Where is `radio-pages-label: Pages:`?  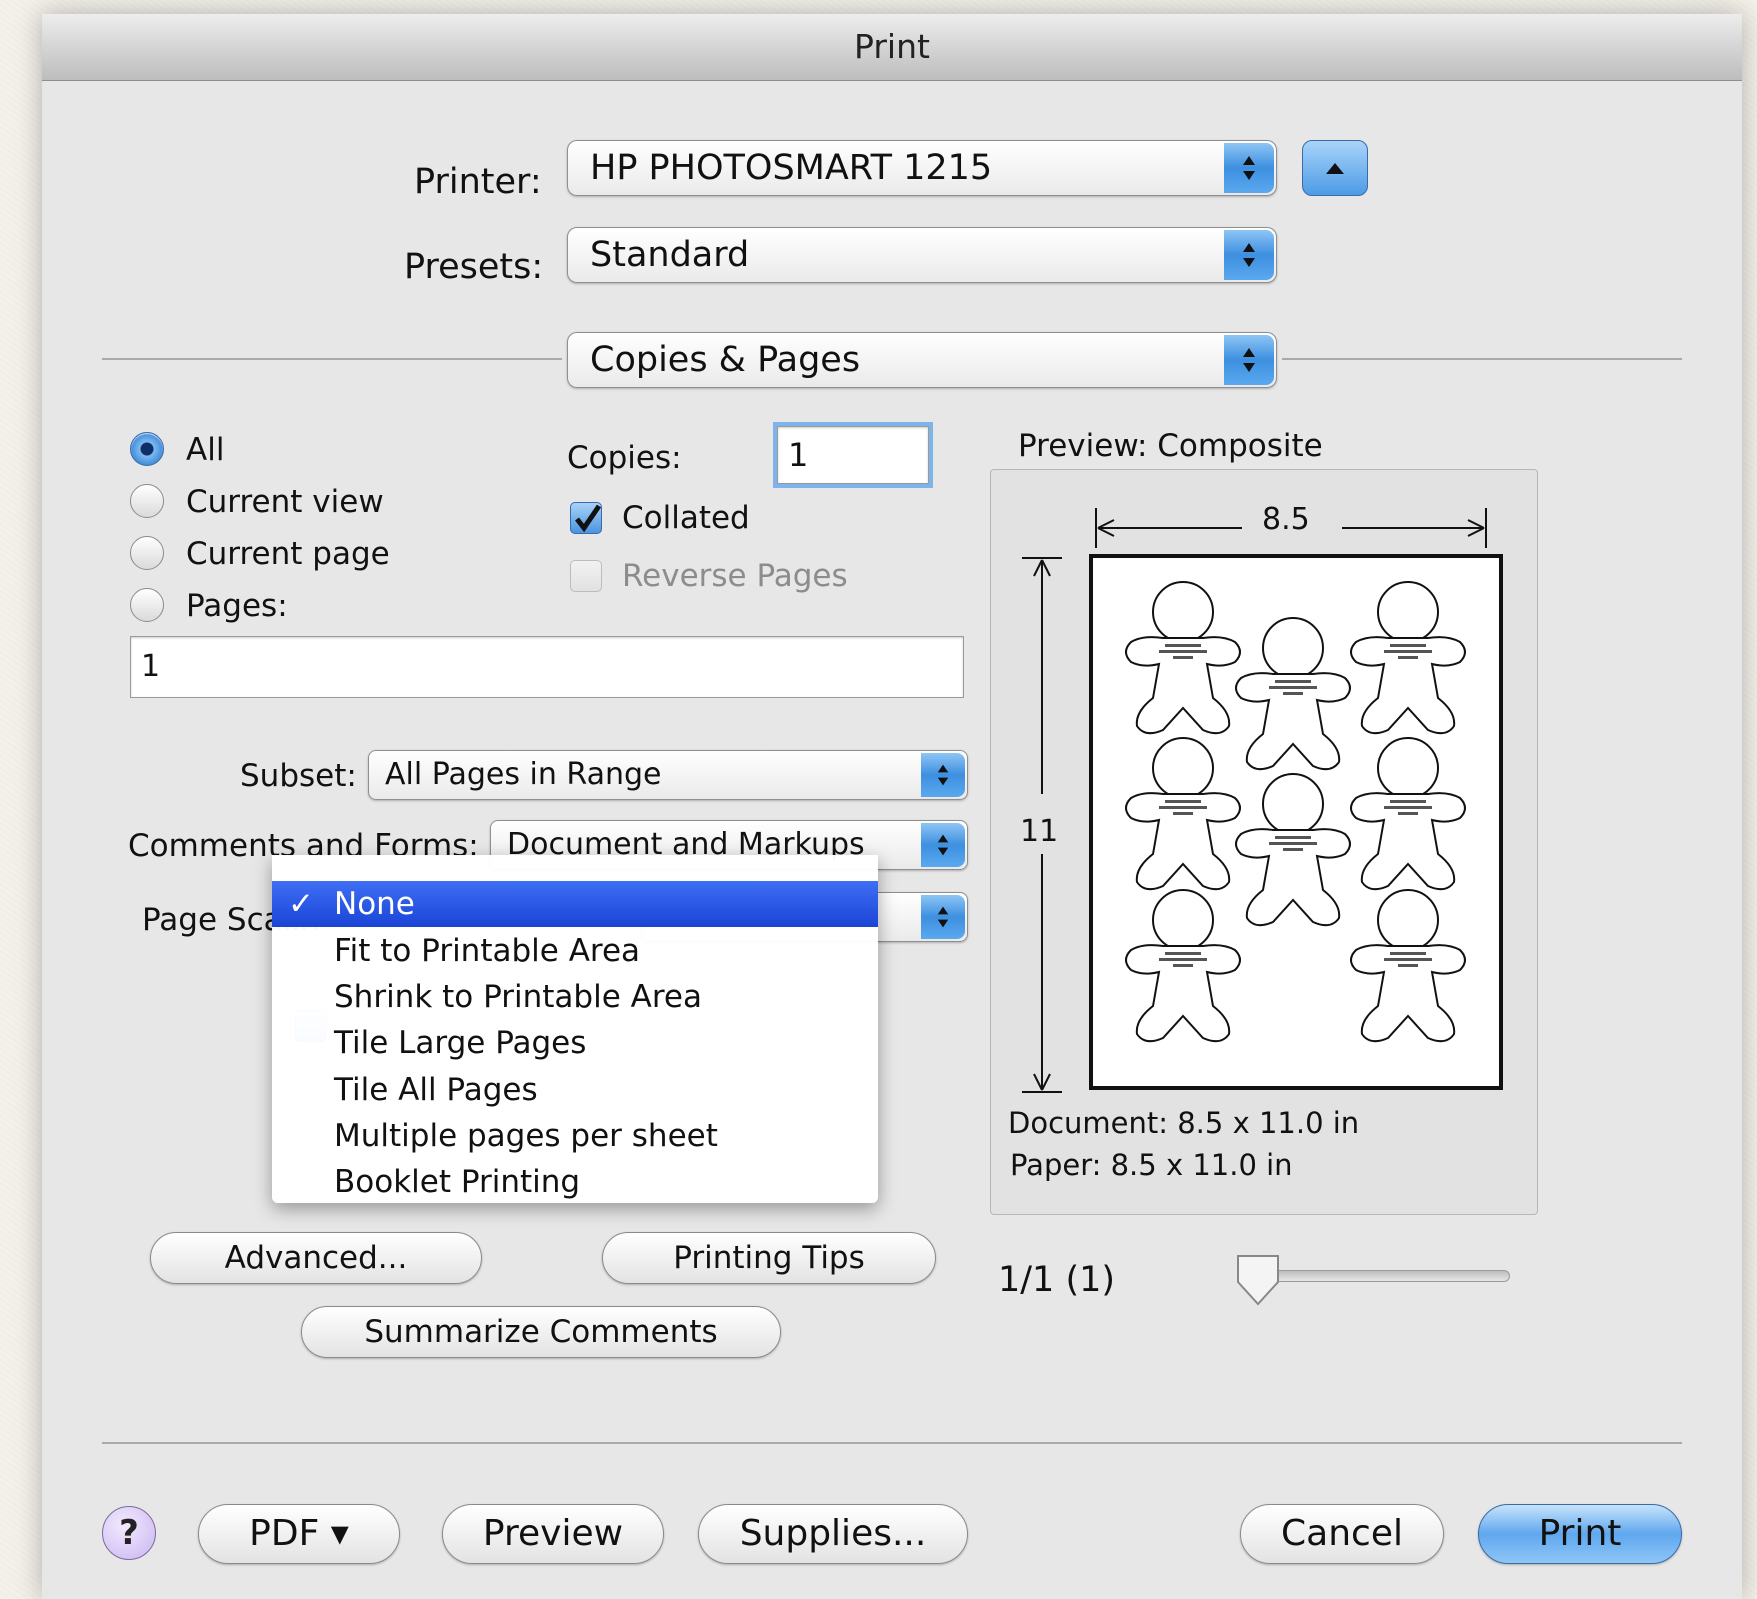
radio-pages-label: Pages: is located at coordinates (237, 606).